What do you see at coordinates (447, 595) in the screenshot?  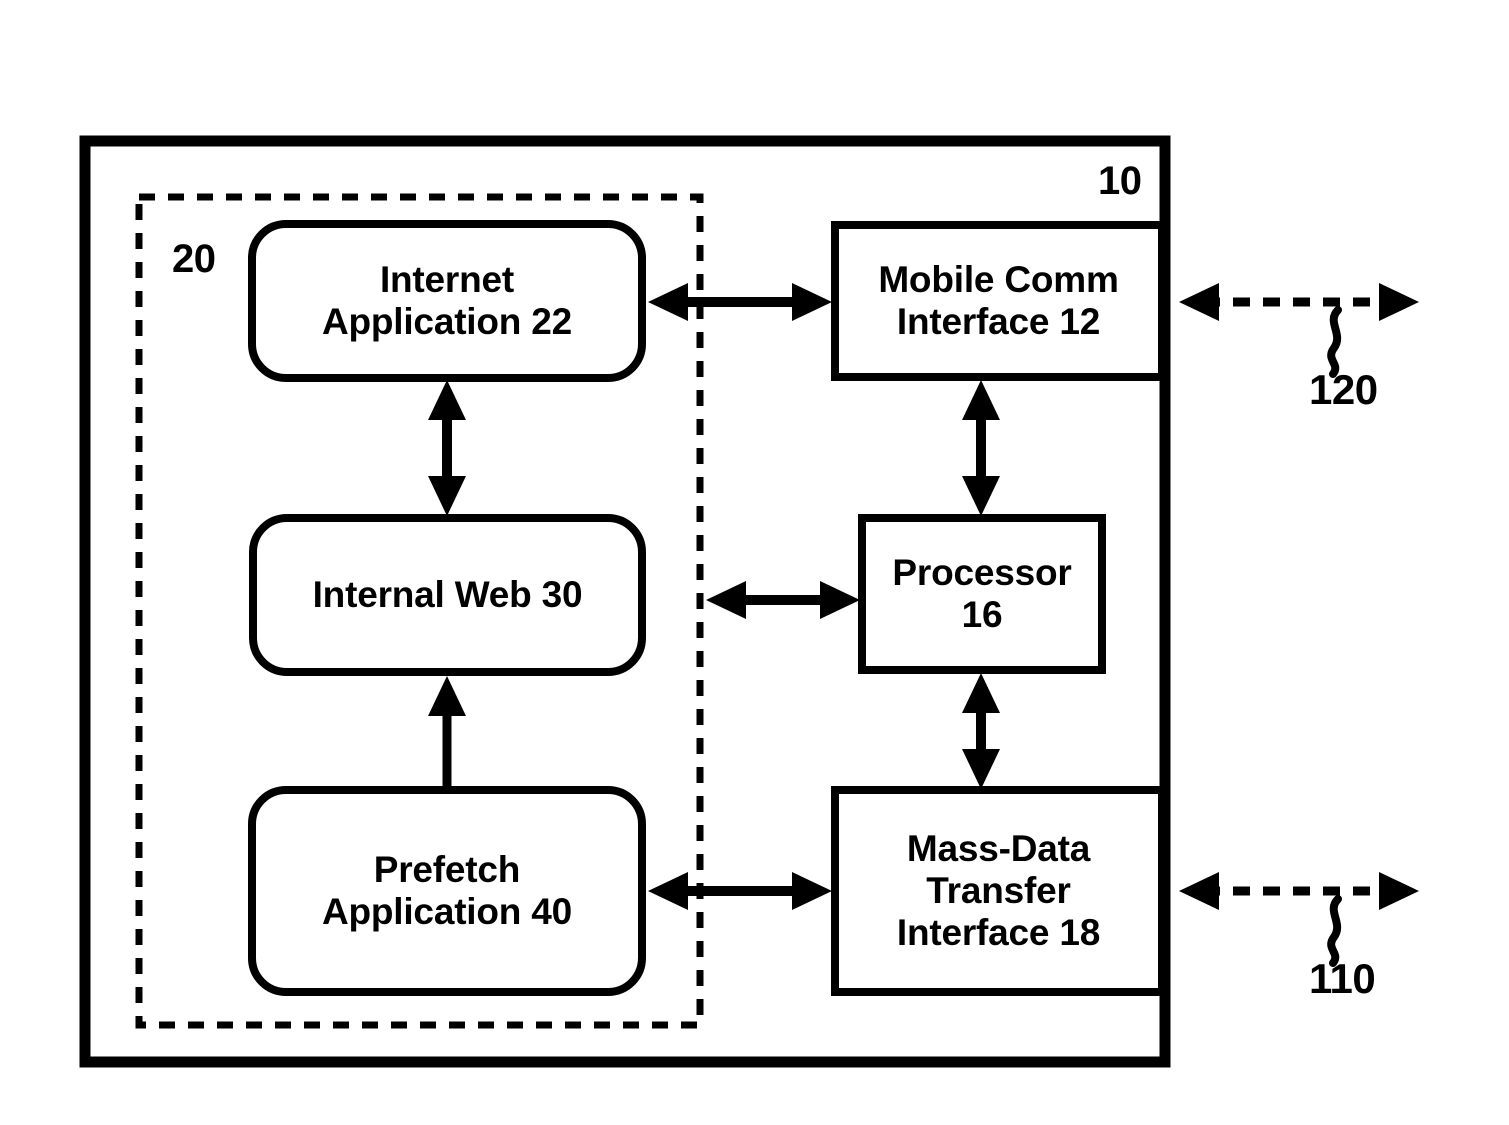 I see `internal-web-block` at bounding box center [447, 595].